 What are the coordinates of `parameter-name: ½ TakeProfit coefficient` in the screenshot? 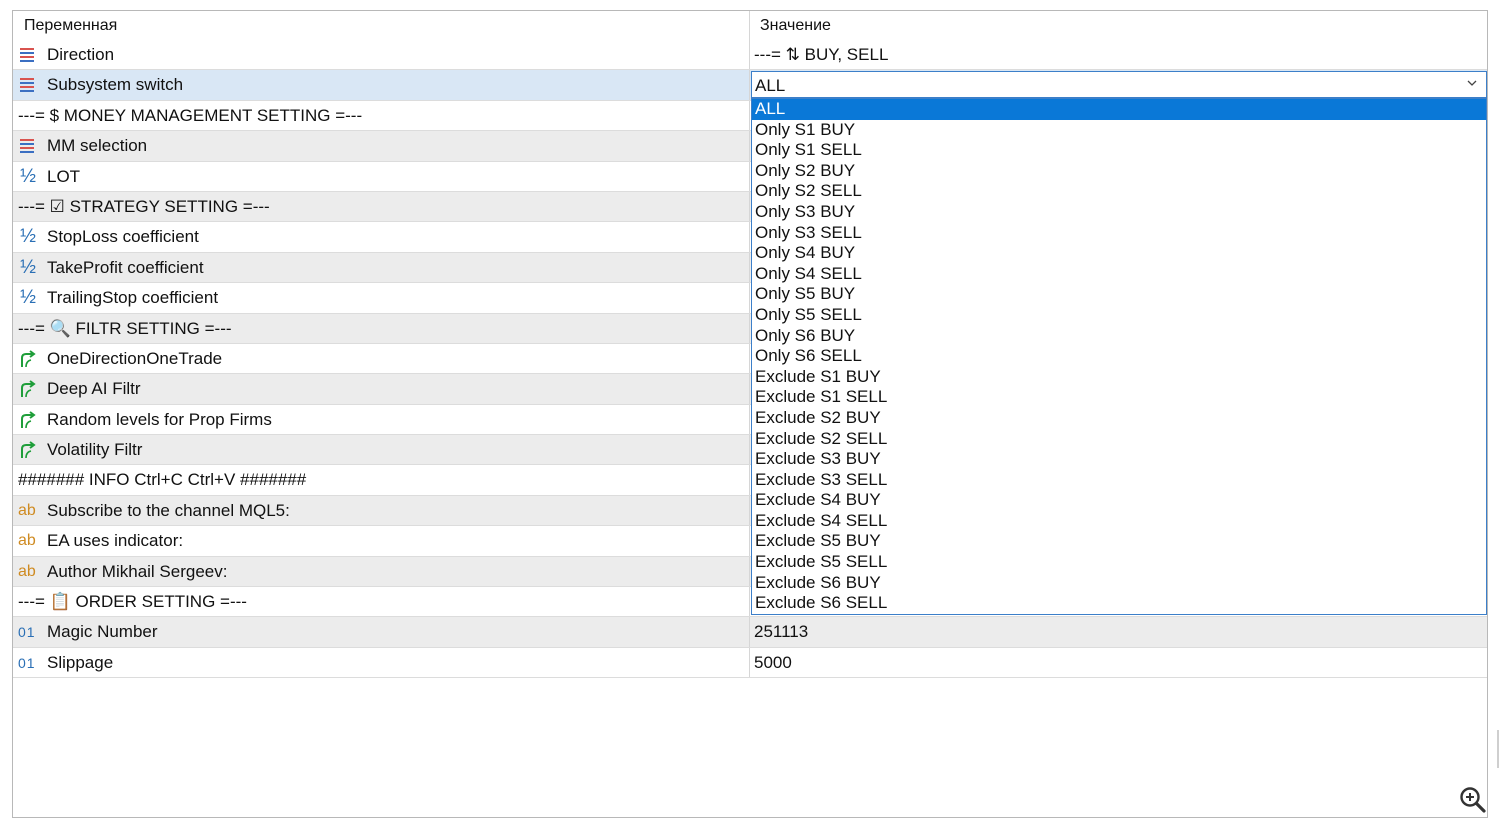 It's located at (111, 268).